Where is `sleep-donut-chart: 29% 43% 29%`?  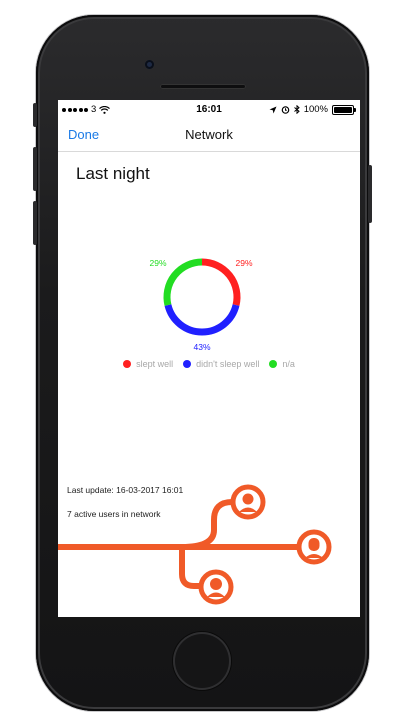 sleep-donut-chart: 29% 43% 29% is located at coordinates (200, 305).